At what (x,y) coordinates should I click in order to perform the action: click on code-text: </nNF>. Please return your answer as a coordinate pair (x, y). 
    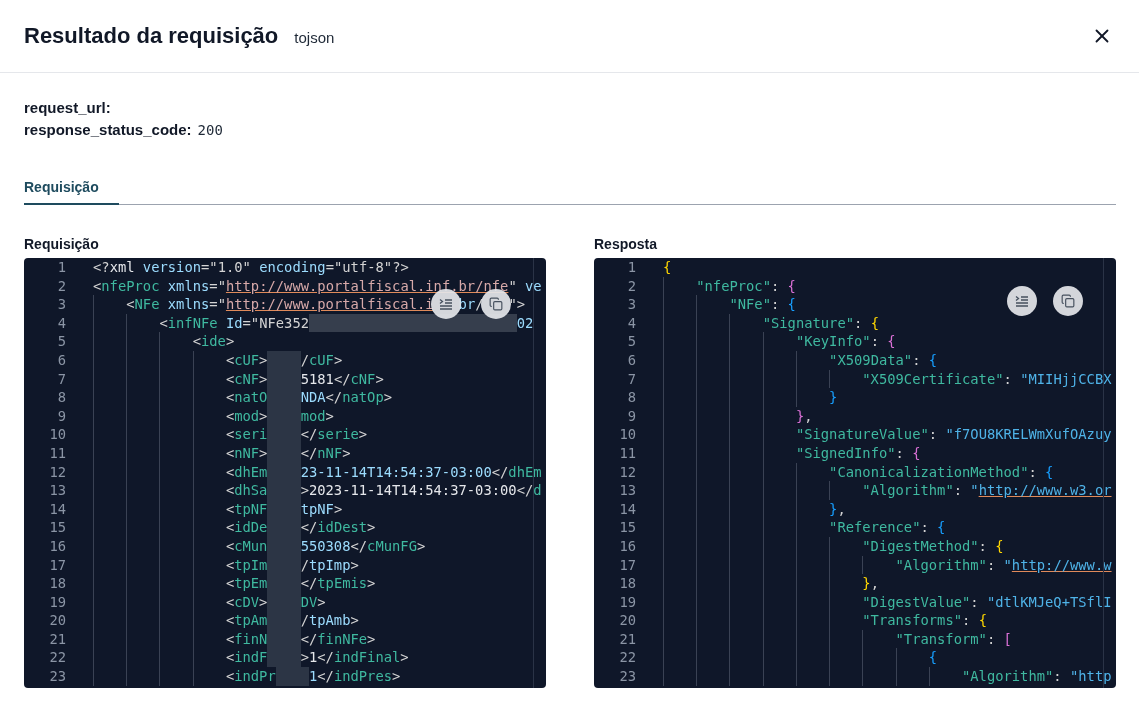
    Looking at the image, I should click on (325, 453).